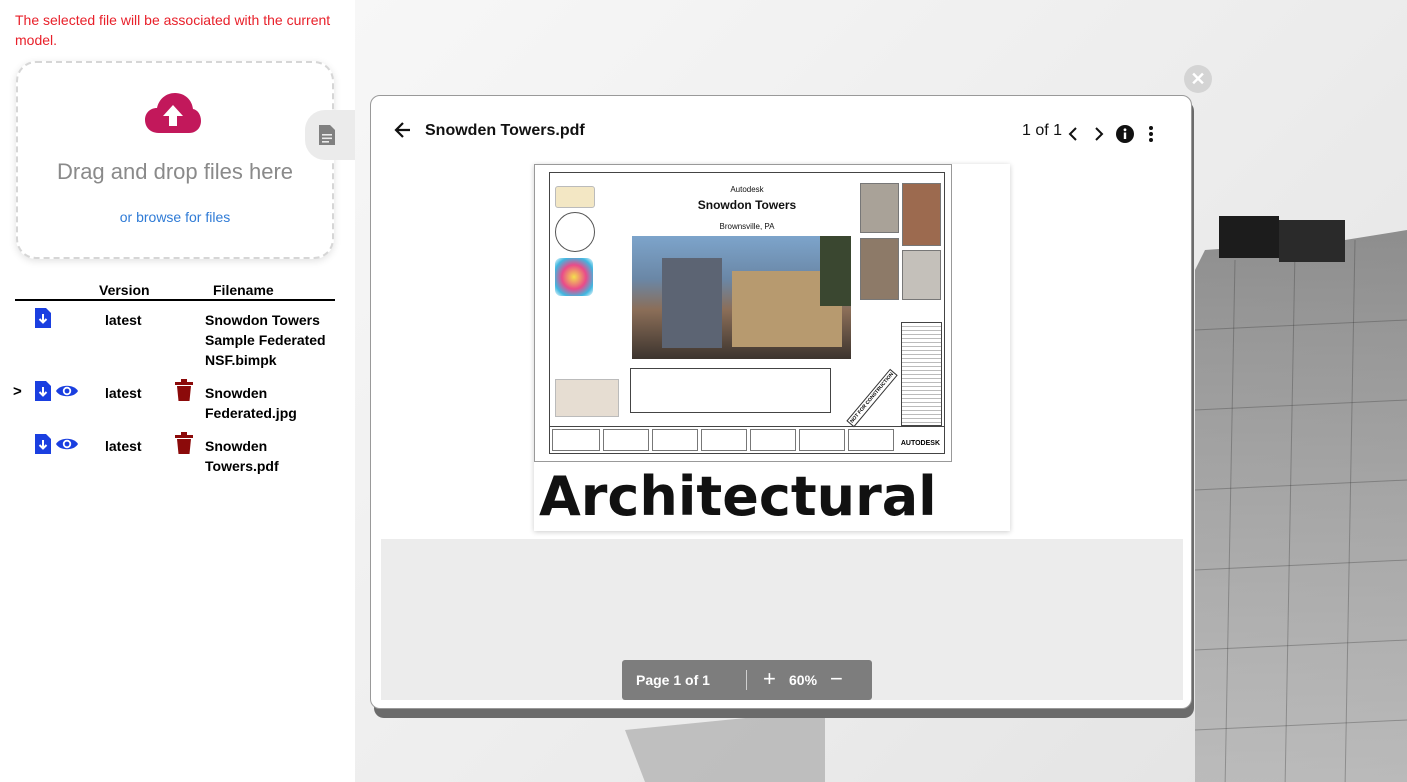 Image resolution: width=1407 pixels, height=782 pixels. I want to click on location-map, so click(587, 398).